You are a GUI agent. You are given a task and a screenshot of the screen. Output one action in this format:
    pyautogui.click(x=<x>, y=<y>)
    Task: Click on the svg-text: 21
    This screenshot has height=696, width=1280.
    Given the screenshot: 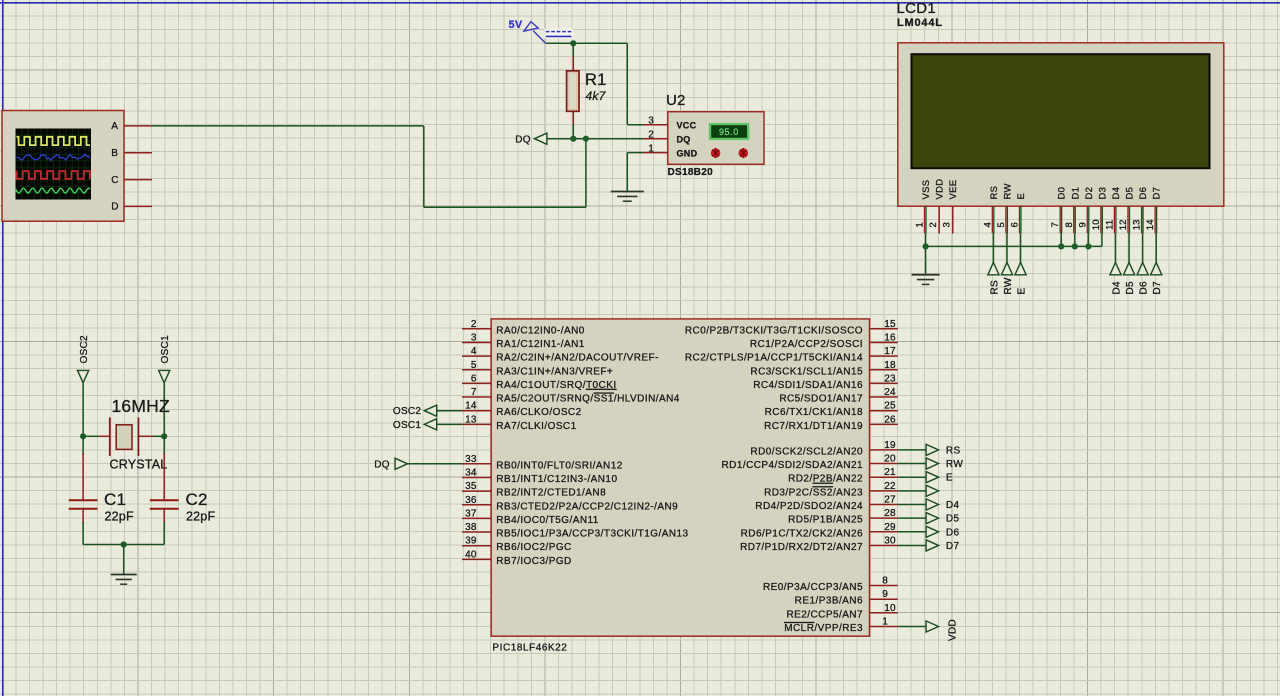 What is the action you would take?
    pyautogui.click(x=890, y=472)
    